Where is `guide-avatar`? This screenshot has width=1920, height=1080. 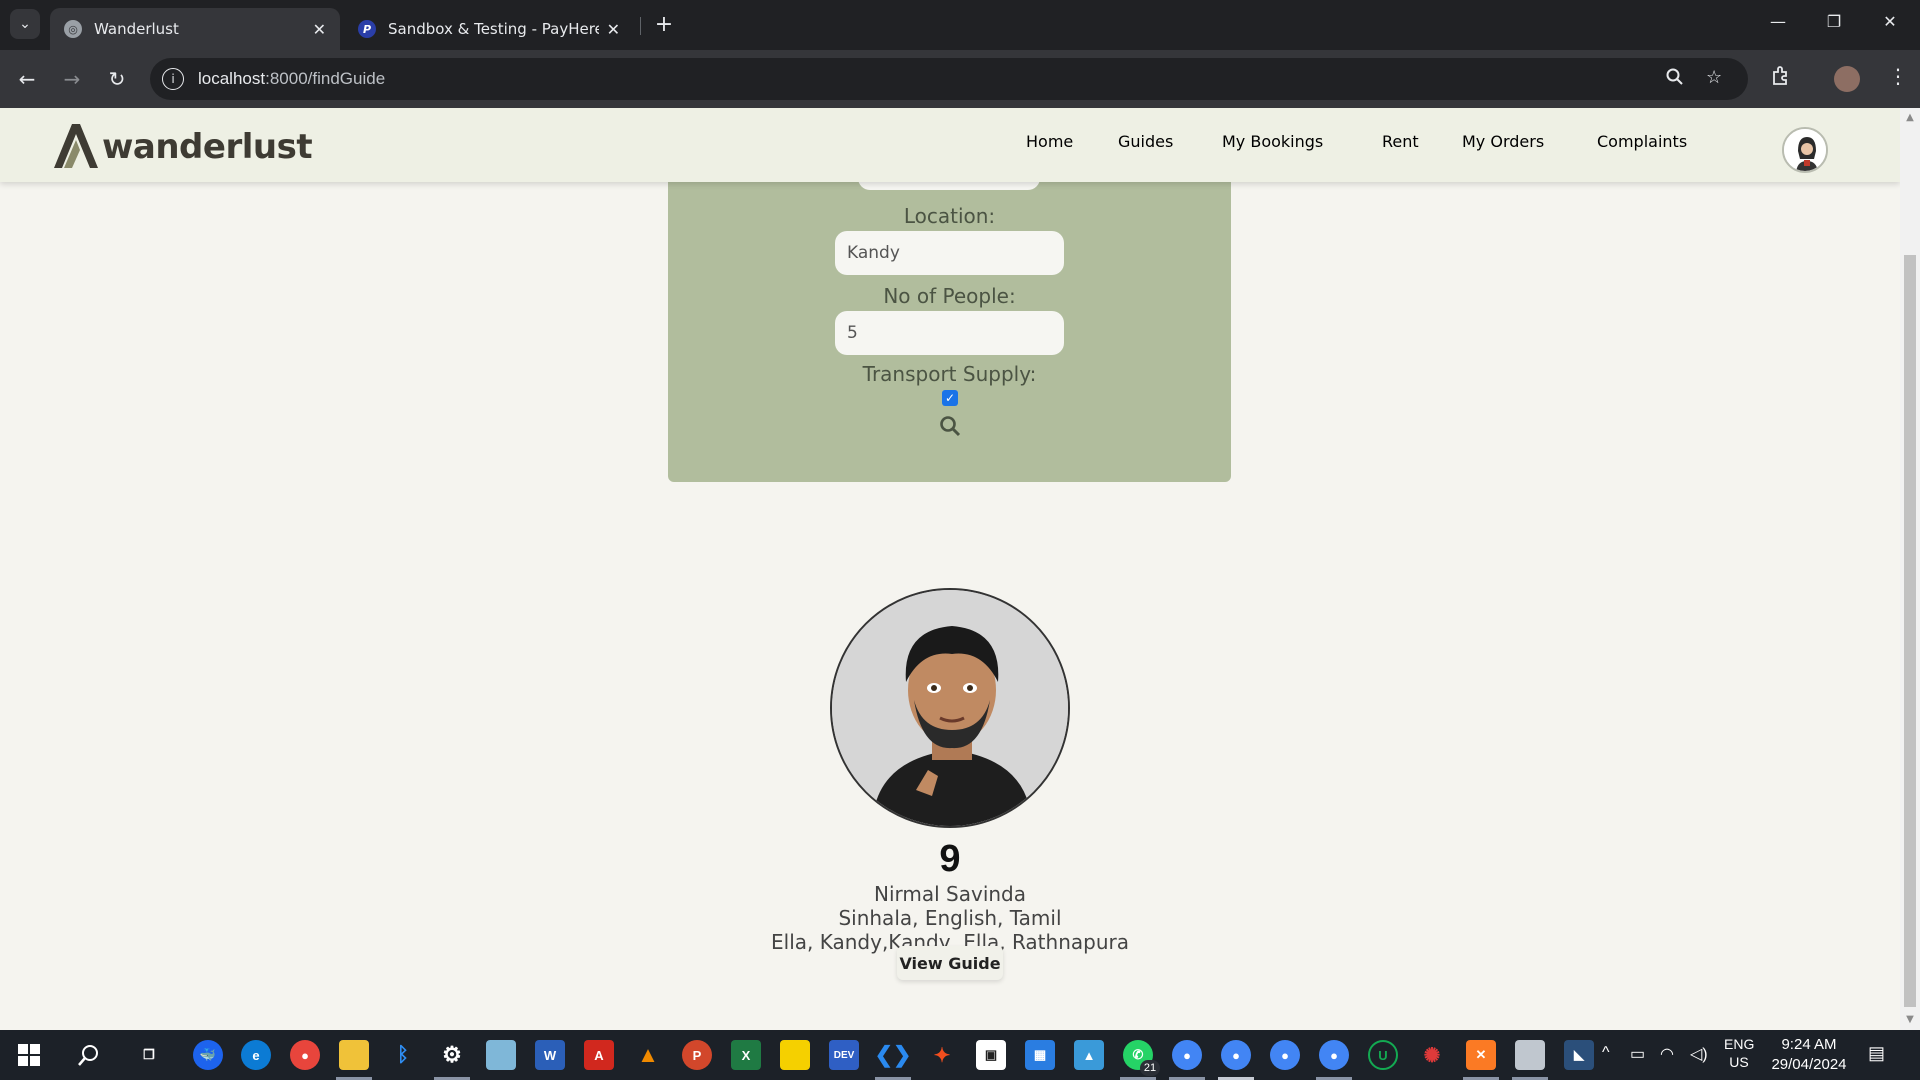 guide-avatar is located at coordinates (950, 708).